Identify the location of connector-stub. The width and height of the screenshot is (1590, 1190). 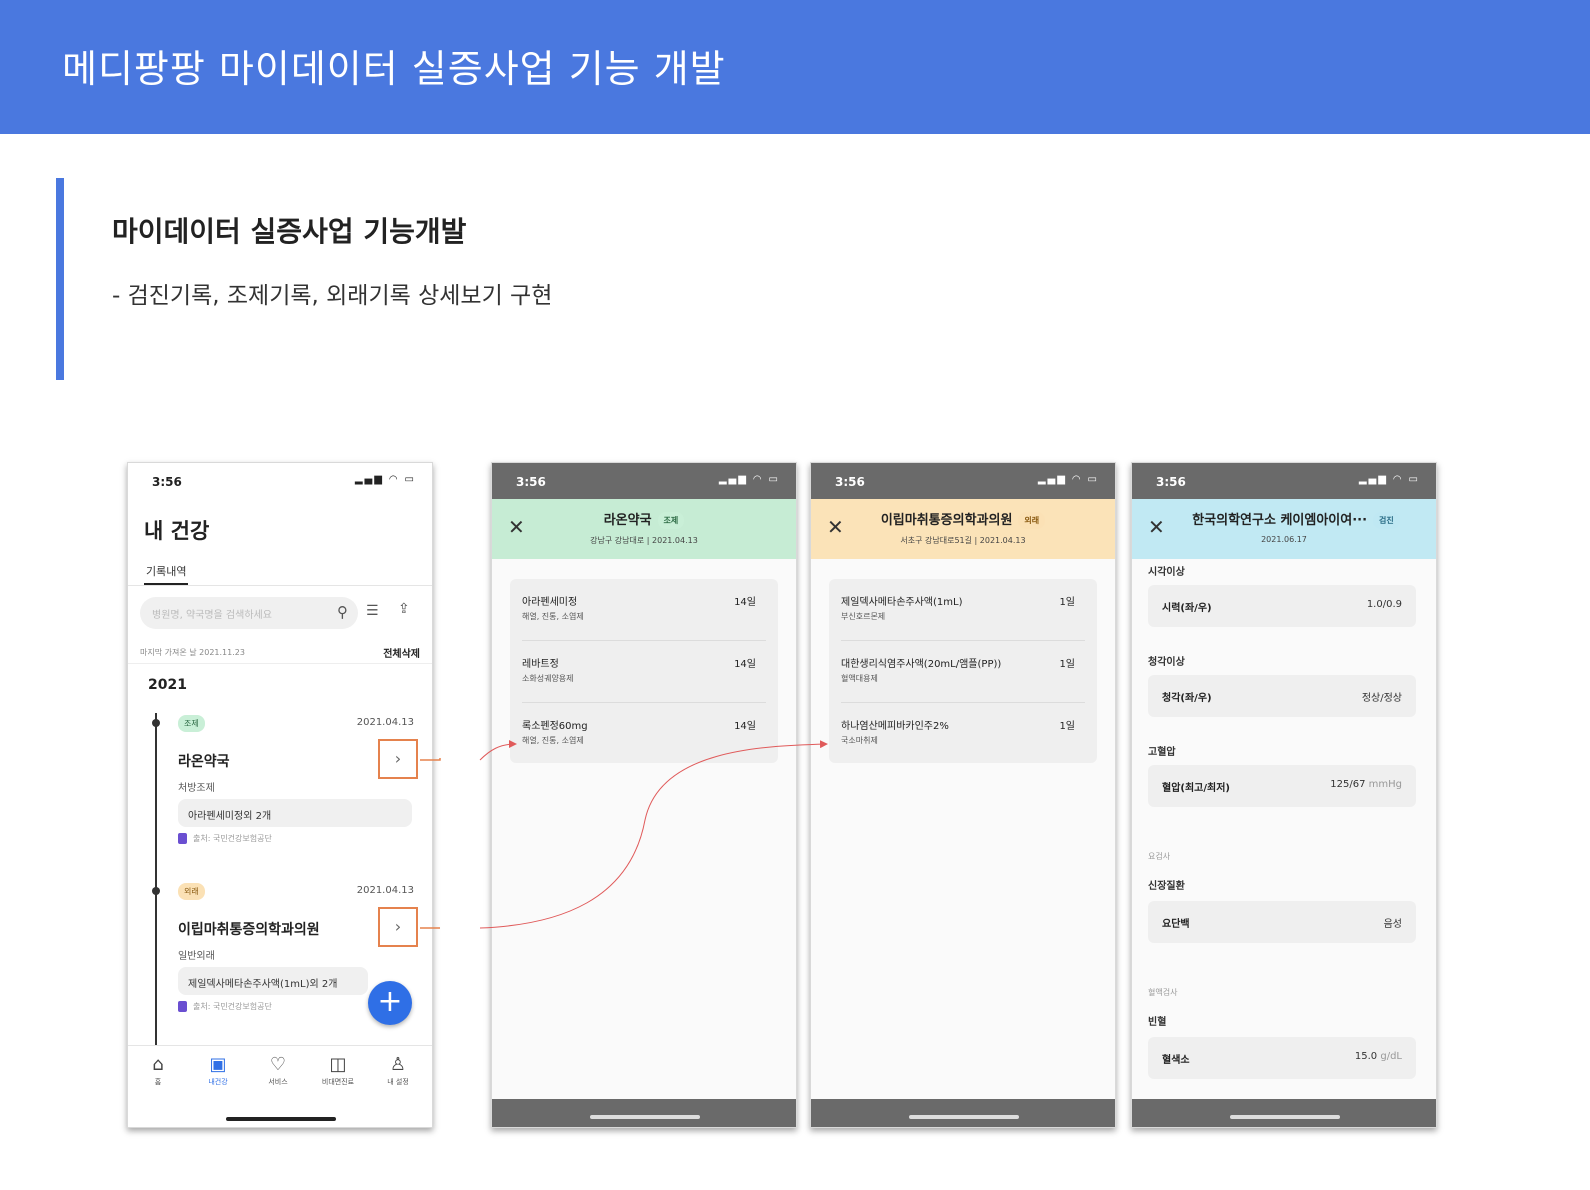
(430, 759).